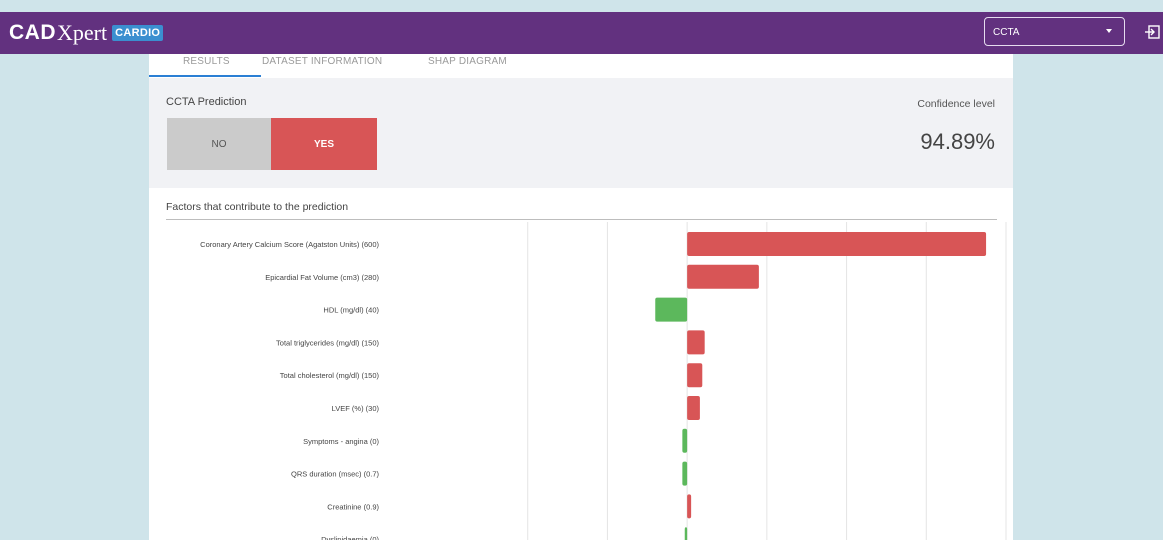 The image size is (1163, 540). Describe the element at coordinates (581, 33) in the screenshot. I see `top-app-bar: CAD Xpert CARDIO CCTA` at that location.